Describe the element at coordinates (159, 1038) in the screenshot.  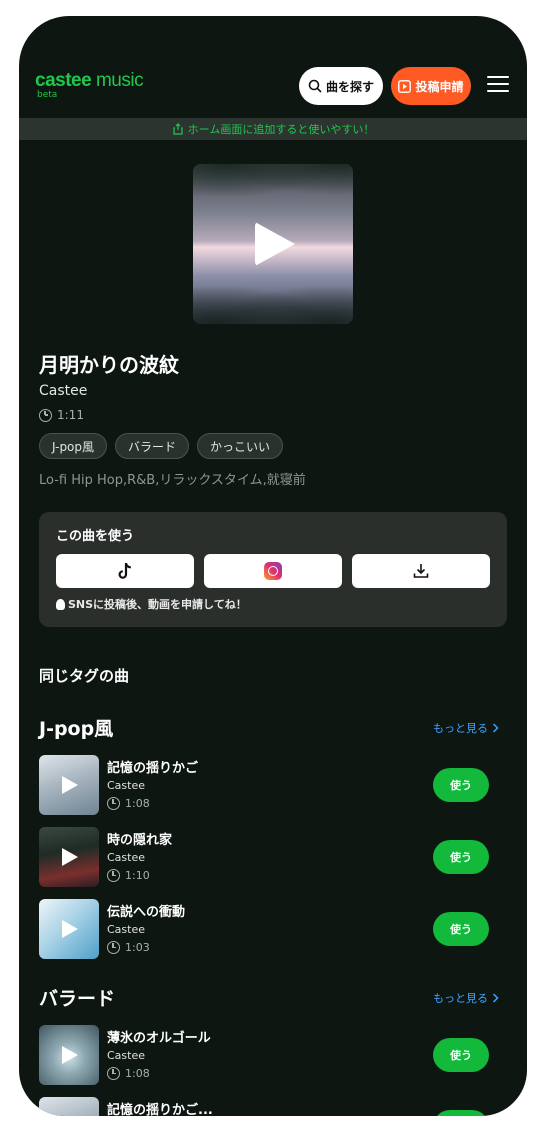
I see `track-title: 薄氷のオルゴール` at that location.